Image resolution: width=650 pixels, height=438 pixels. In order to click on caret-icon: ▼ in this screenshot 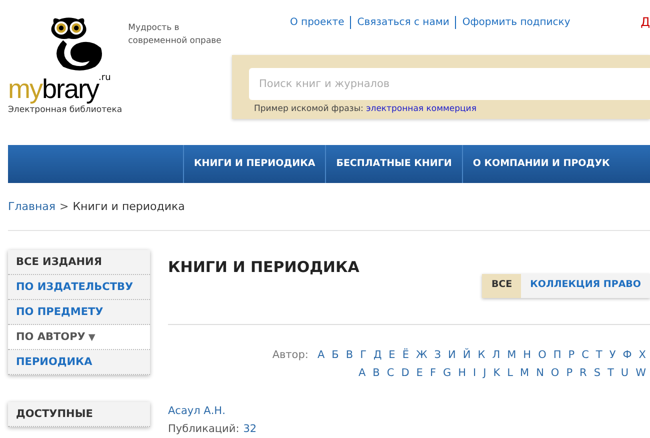, I will do `click(92, 337)`.